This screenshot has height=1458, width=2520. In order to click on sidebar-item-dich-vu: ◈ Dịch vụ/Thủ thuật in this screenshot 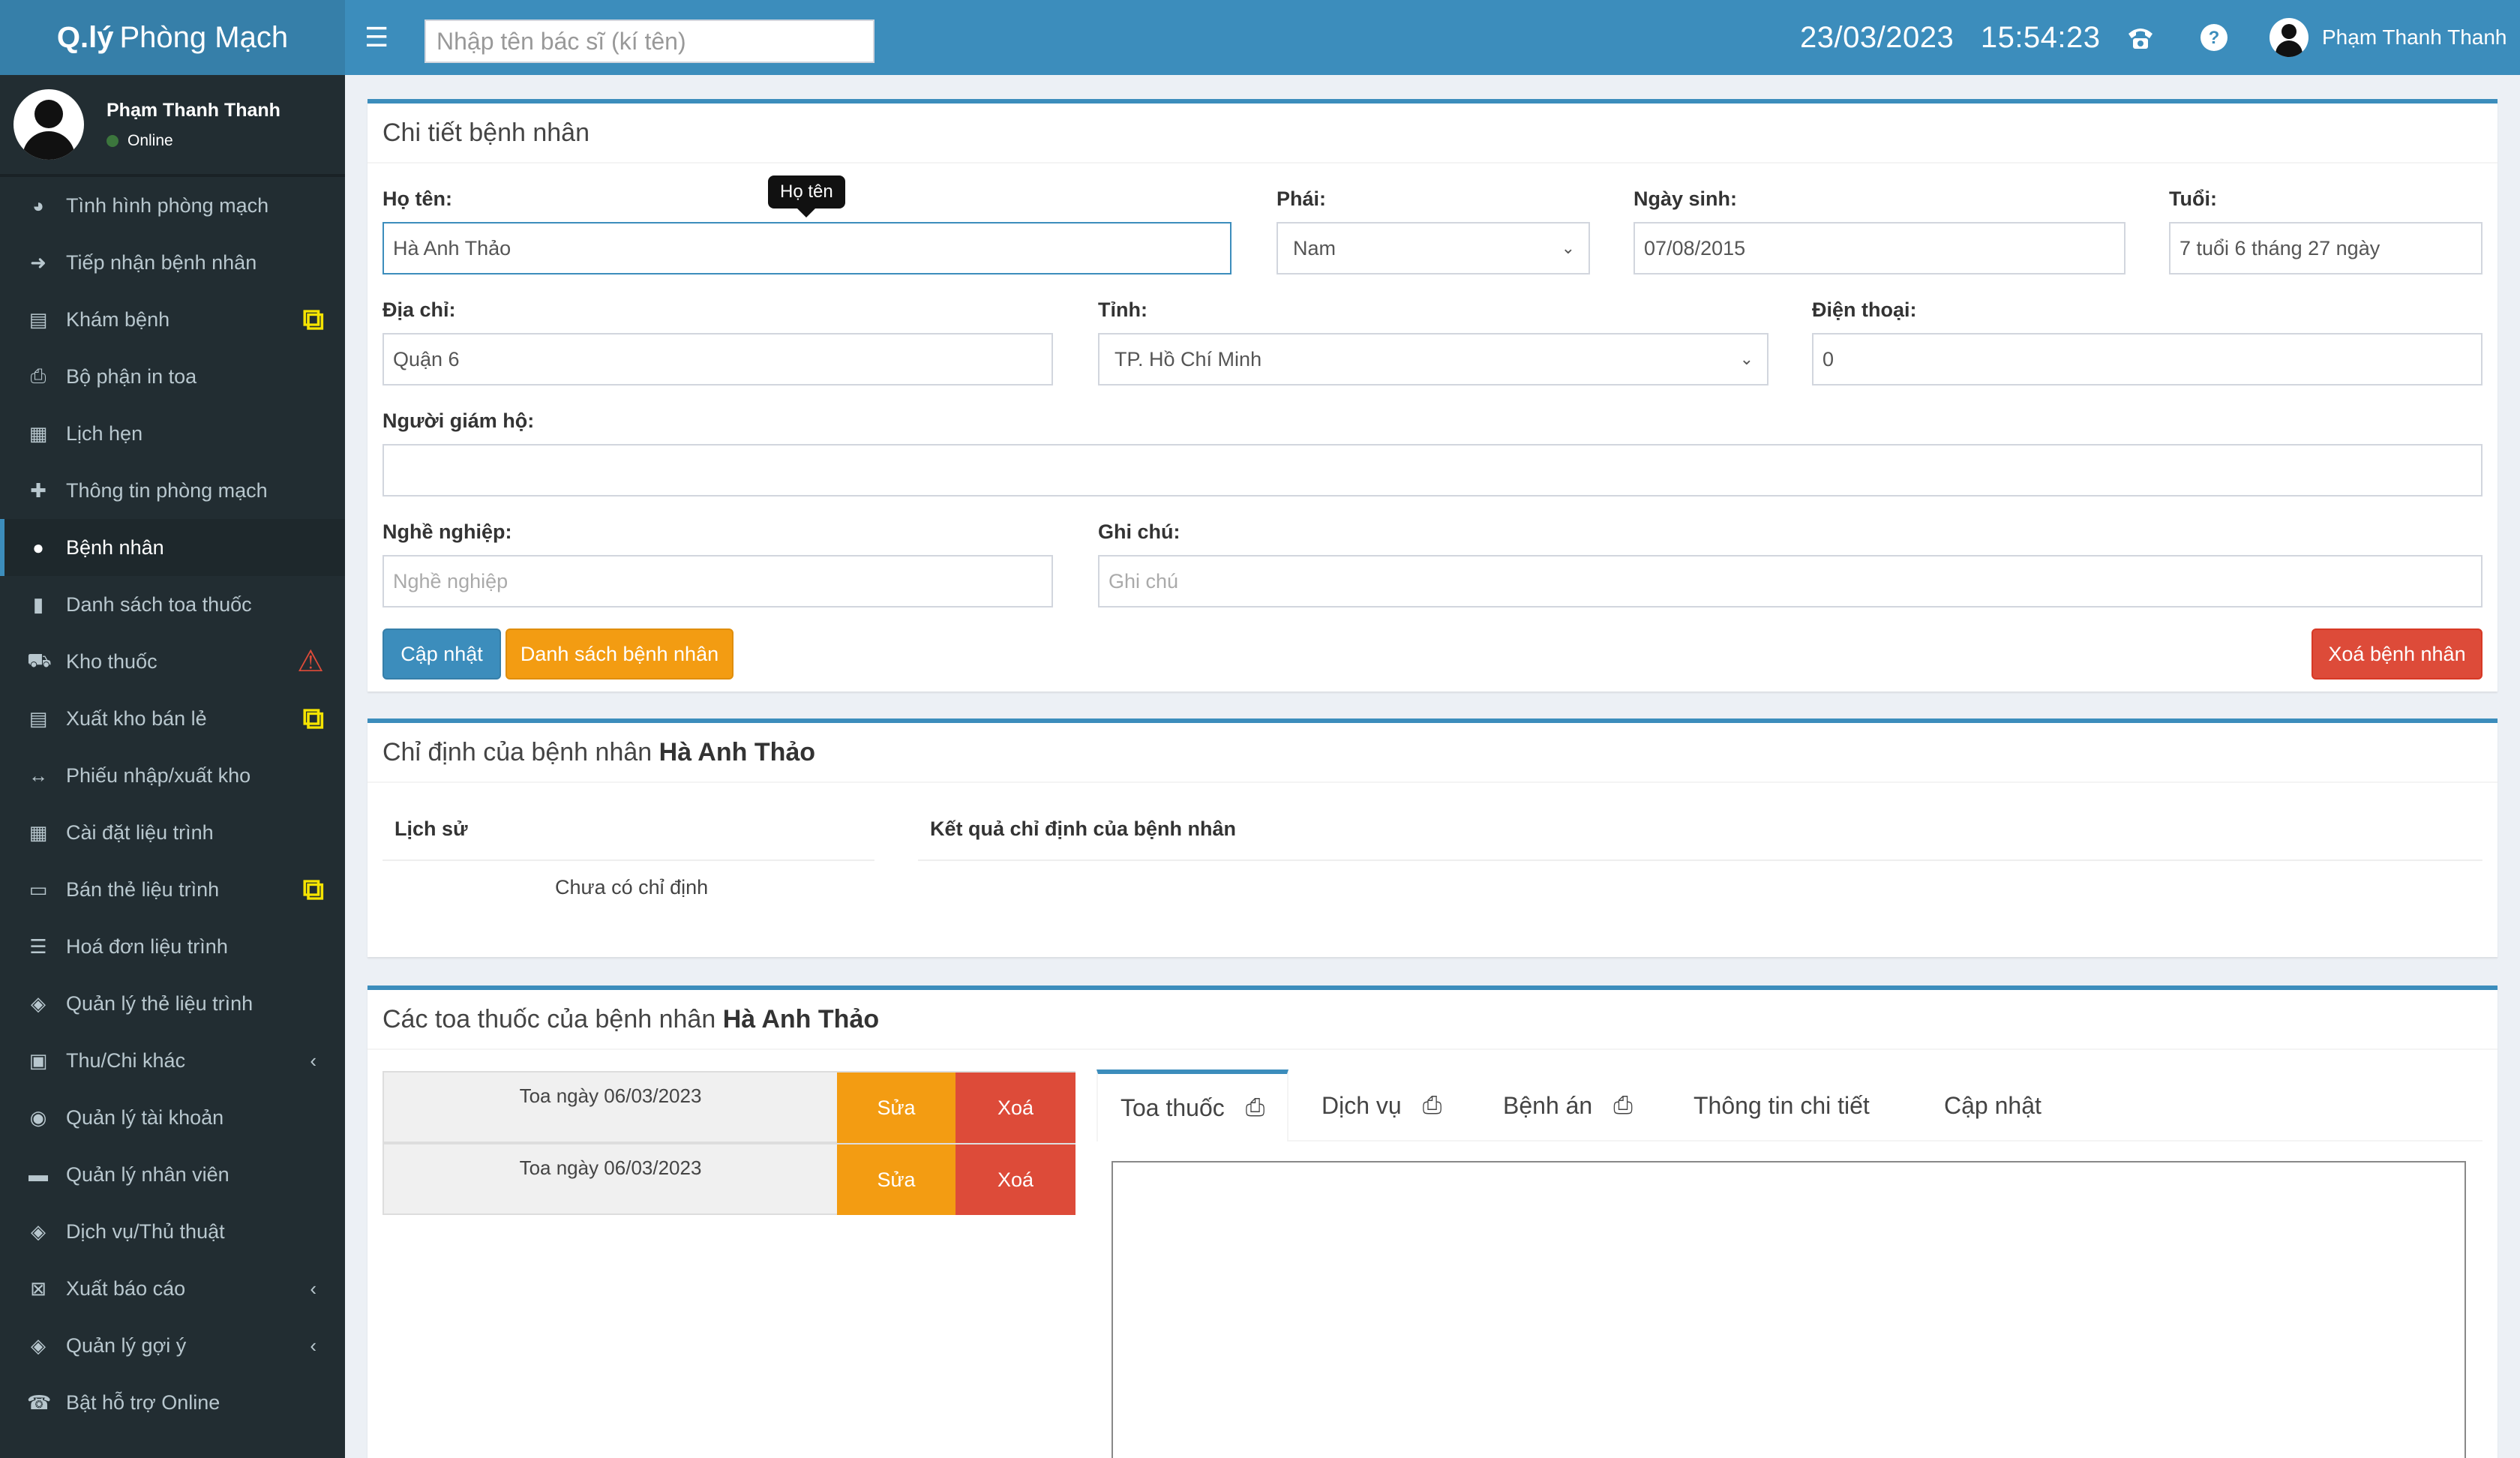, I will do `click(172, 1231)`.